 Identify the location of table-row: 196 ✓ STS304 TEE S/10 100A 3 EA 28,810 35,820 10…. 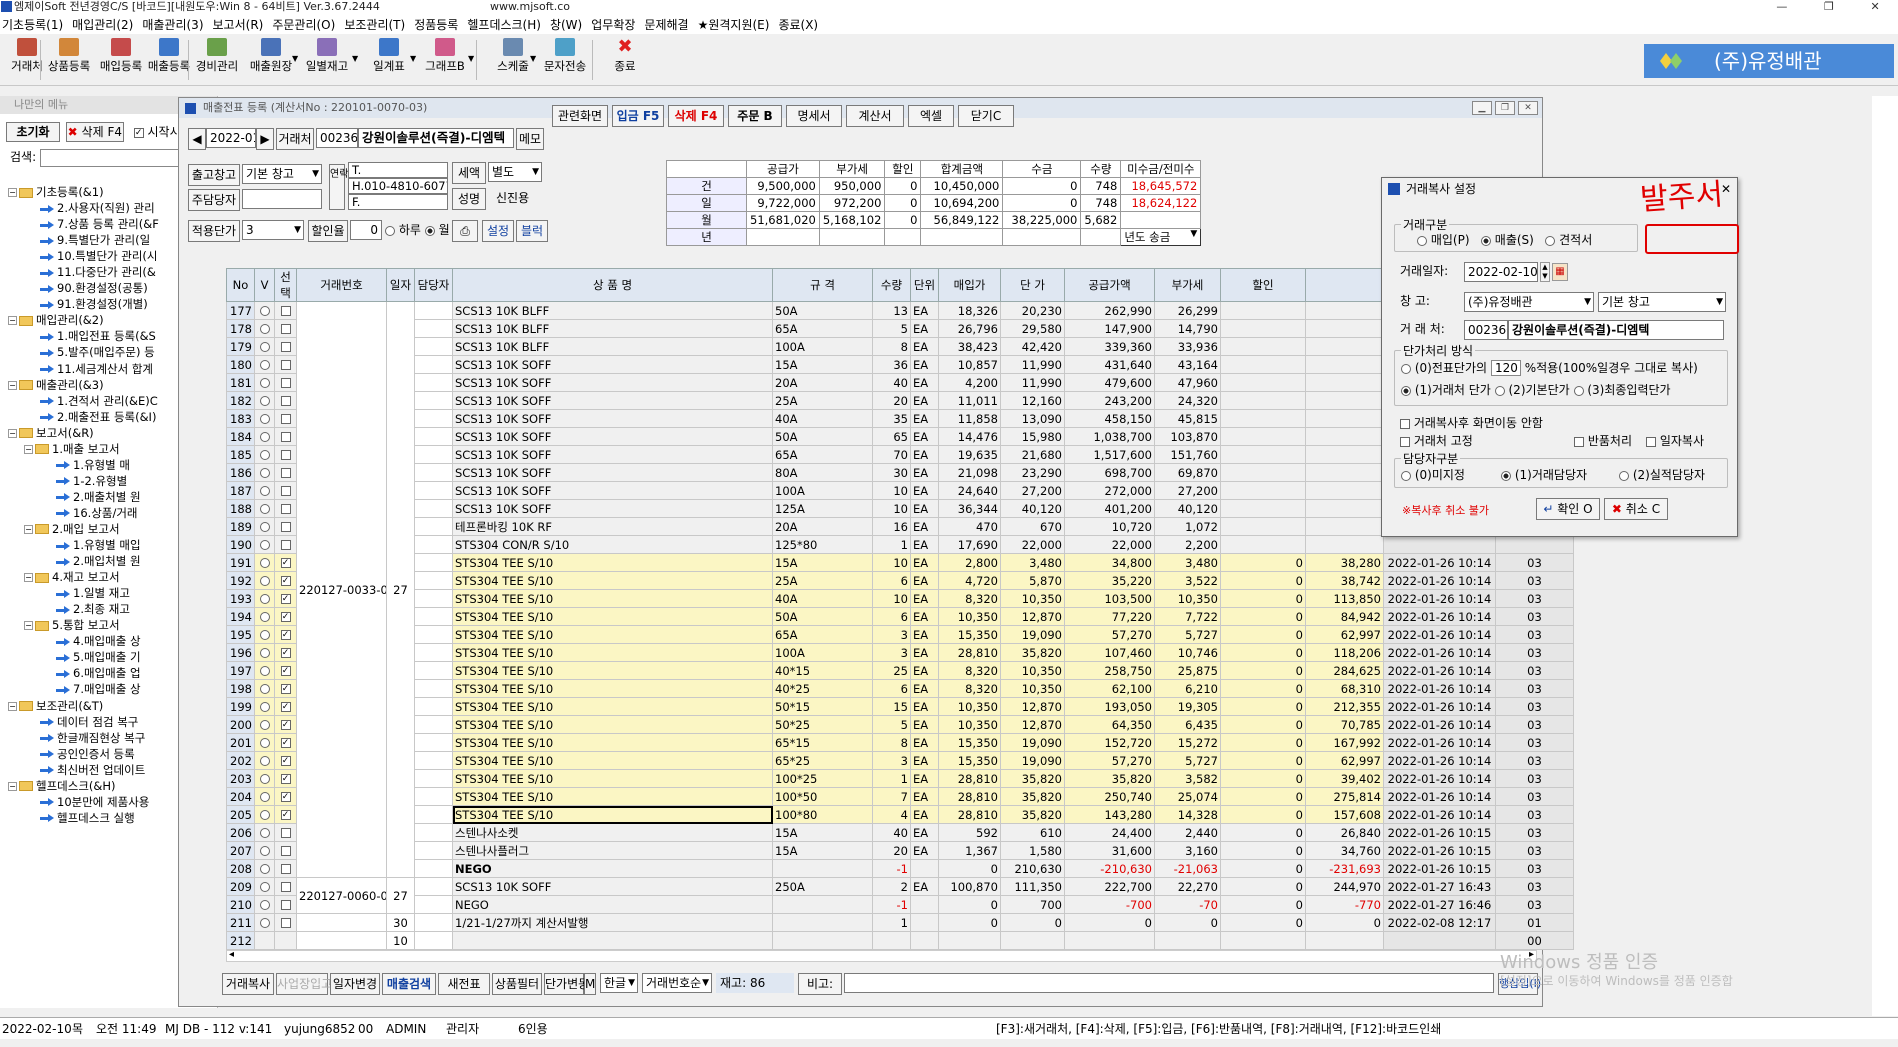
(900, 652).